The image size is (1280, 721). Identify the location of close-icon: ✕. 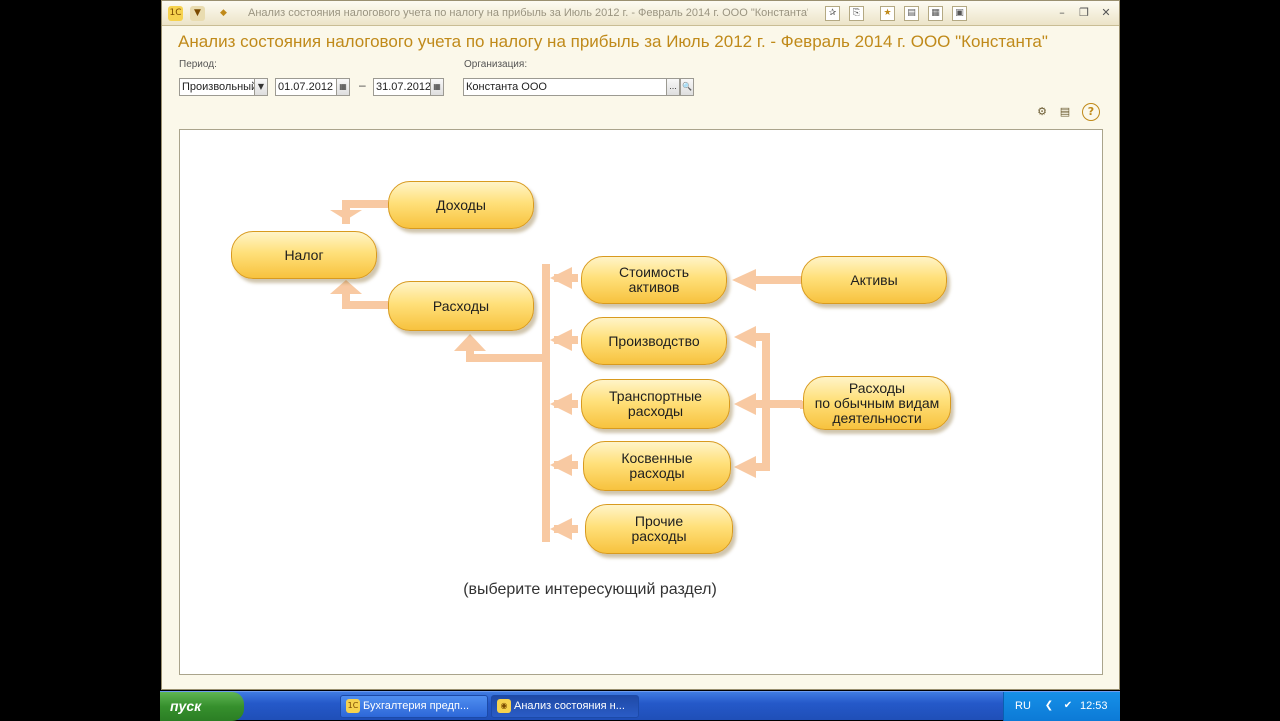
(1106, 13).